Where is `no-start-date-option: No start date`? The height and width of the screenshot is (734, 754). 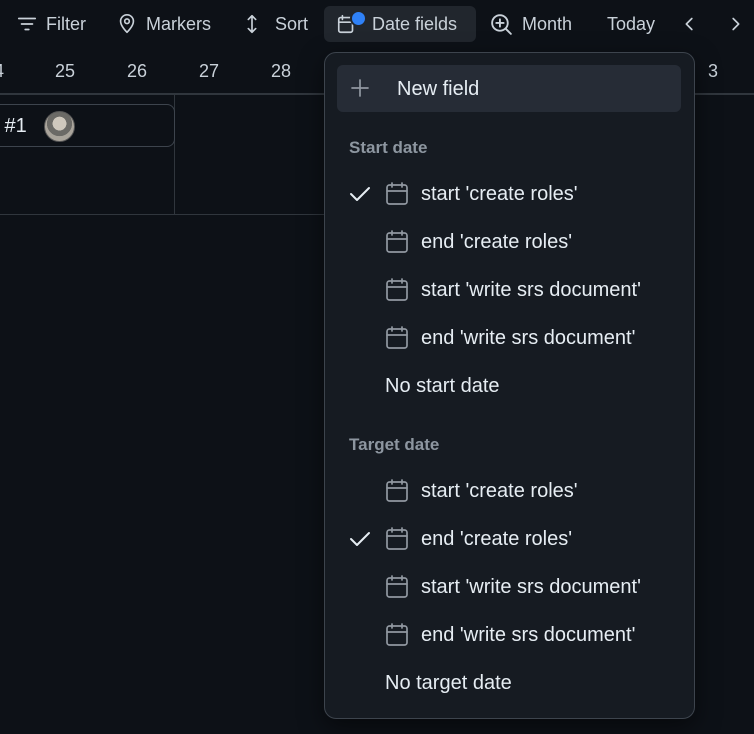 no-start-date-option: No start date is located at coordinates (509, 386).